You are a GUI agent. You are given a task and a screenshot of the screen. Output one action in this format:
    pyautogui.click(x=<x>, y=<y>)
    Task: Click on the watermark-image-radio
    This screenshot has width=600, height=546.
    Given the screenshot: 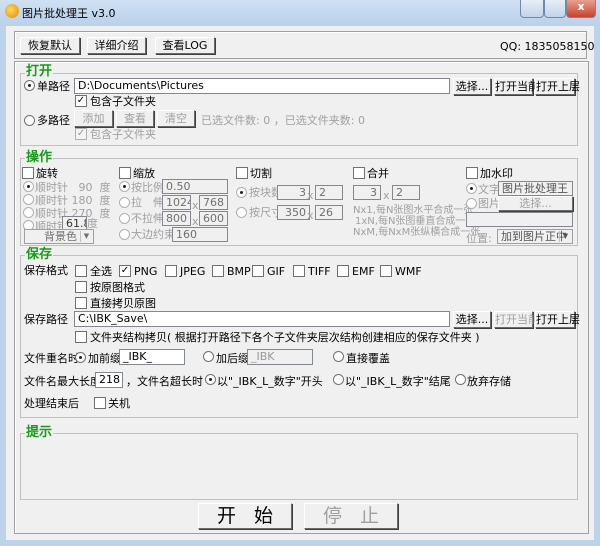 What is the action you would take?
    pyautogui.click(x=471, y=203)
    